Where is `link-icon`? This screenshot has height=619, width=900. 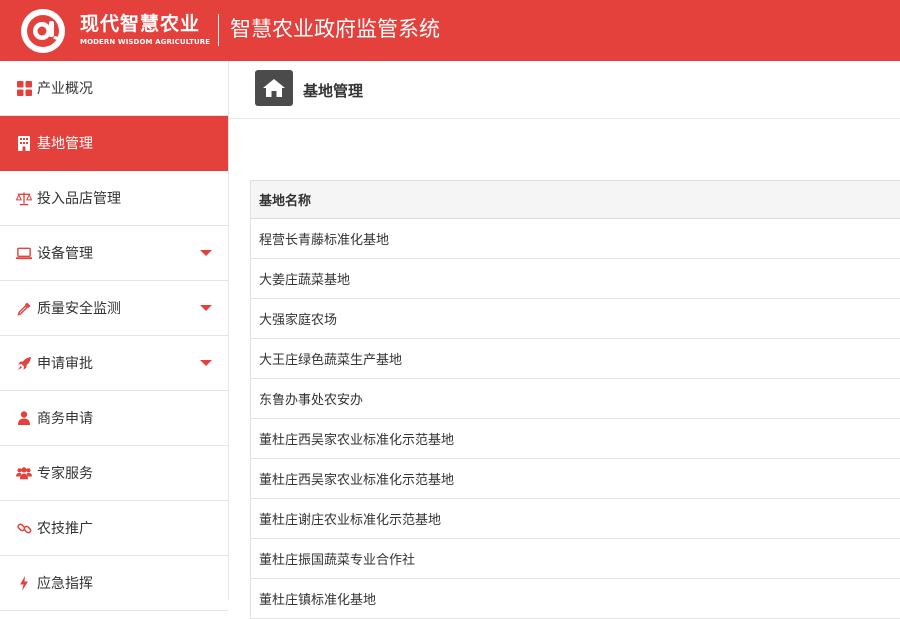 link-icon is located at coordinates (24, 528).